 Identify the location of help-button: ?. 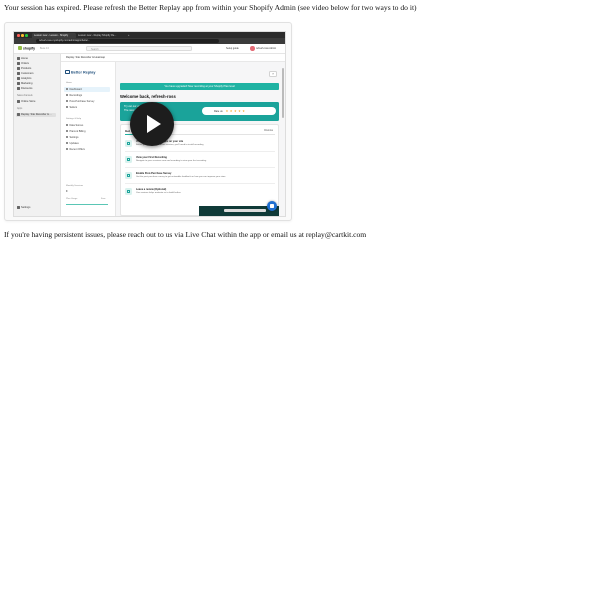
(273, 74).